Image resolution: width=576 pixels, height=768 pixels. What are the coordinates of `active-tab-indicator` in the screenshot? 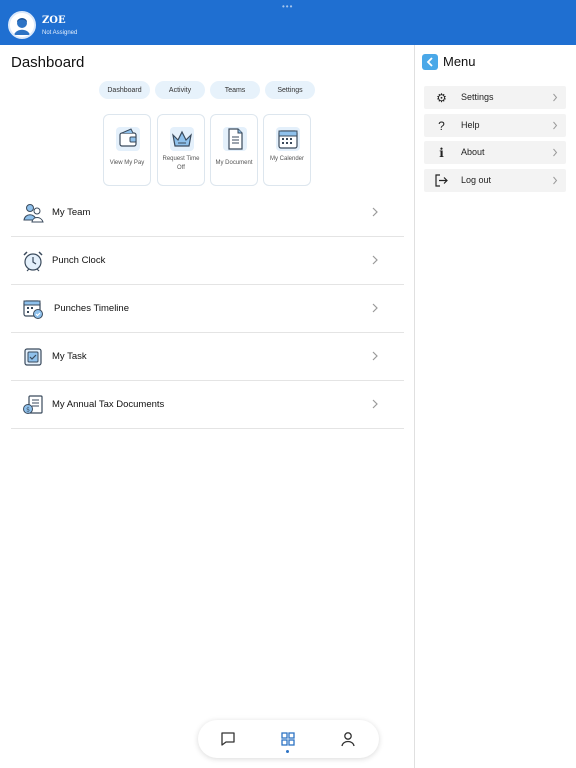 It's located at (287, 751).